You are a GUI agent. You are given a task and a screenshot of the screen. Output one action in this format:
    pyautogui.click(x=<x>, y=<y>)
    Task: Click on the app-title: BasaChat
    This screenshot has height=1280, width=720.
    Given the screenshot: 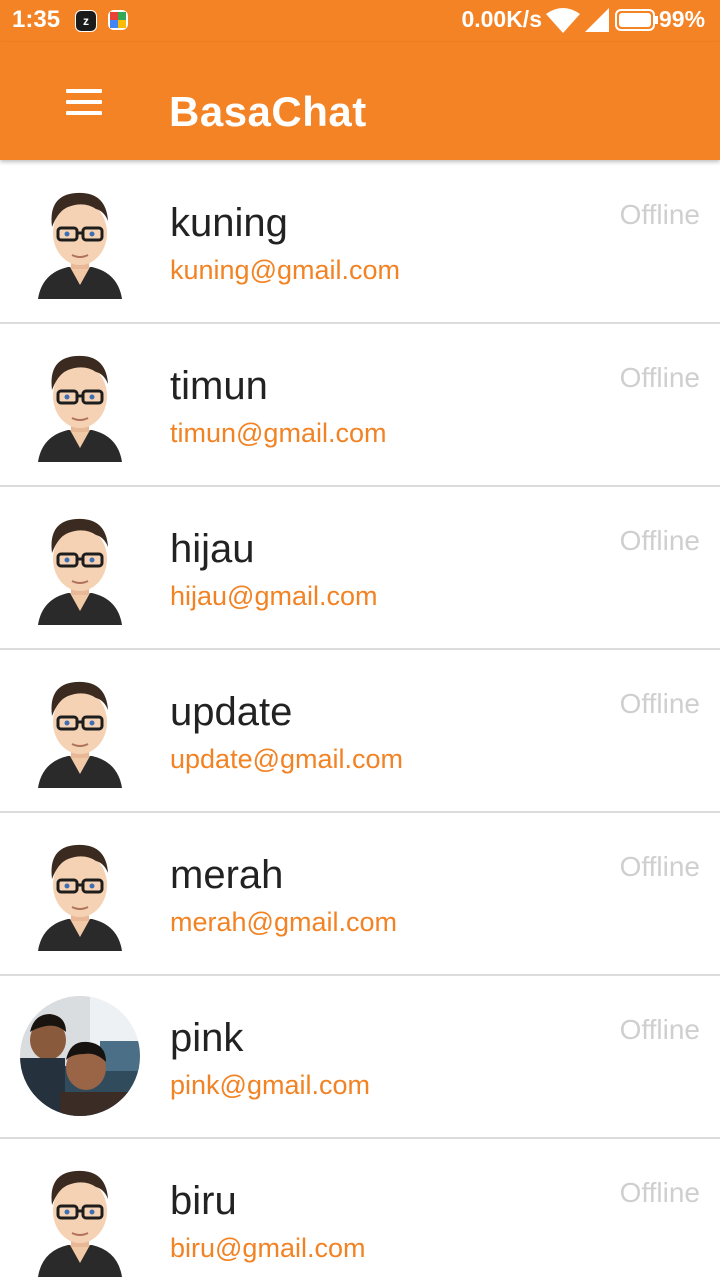 What is the action you would take?
    pyautogui.click(x=268, y=111)
    